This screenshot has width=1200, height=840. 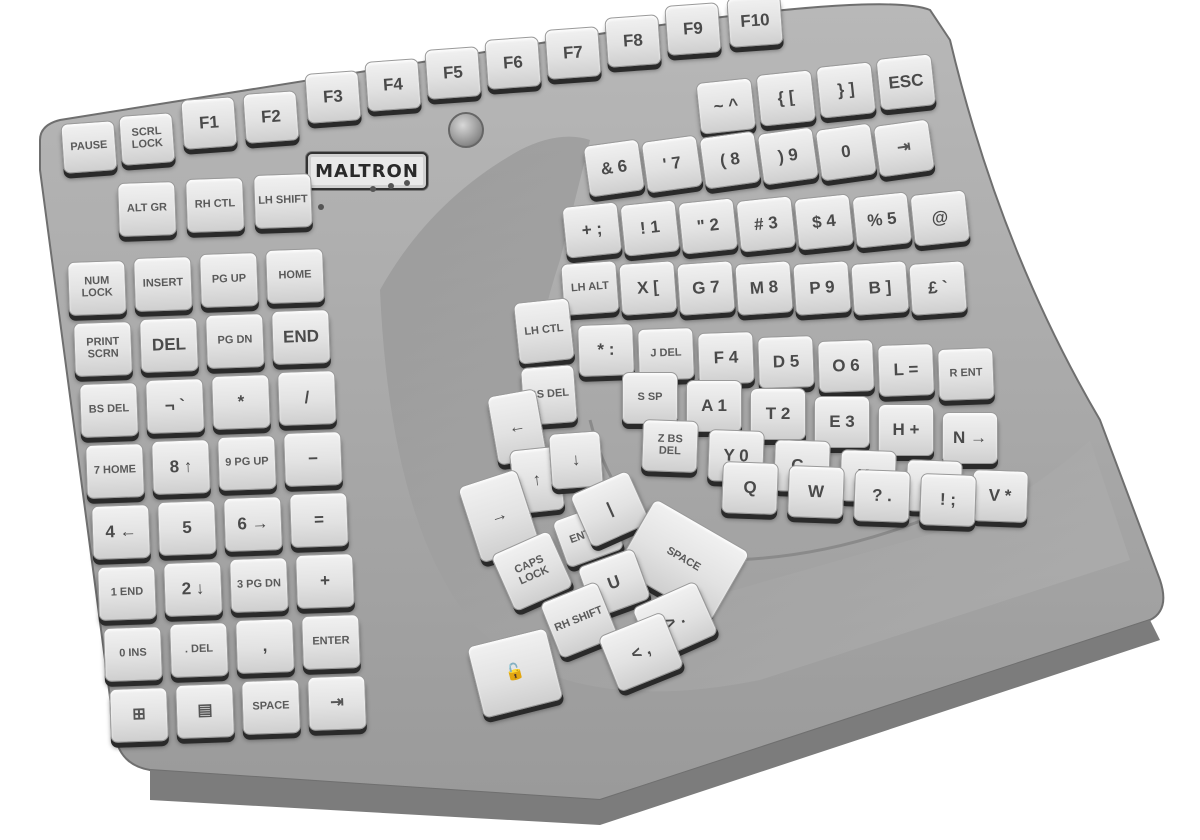 I want to click on key-symbol: @, so click(x=940, y=218).